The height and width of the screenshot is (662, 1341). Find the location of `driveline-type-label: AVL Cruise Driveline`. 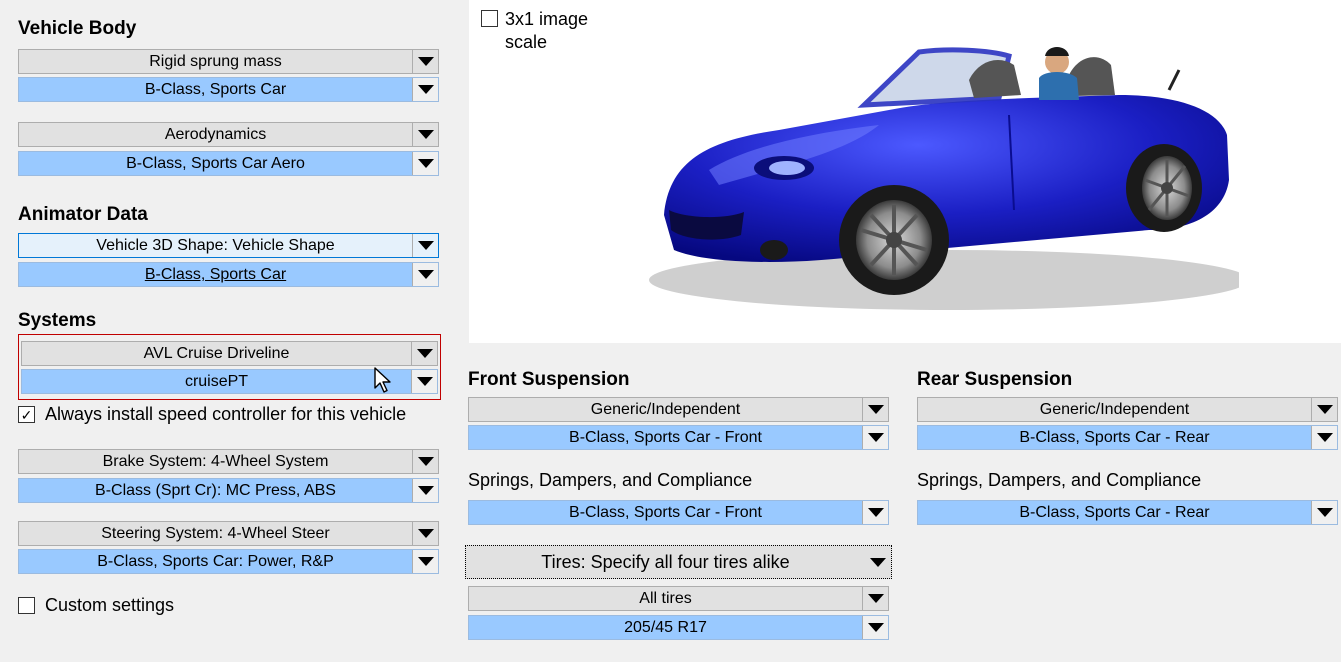

driveline-type-label: AVL Cruise Driveline is located at coordinates (216, 353).